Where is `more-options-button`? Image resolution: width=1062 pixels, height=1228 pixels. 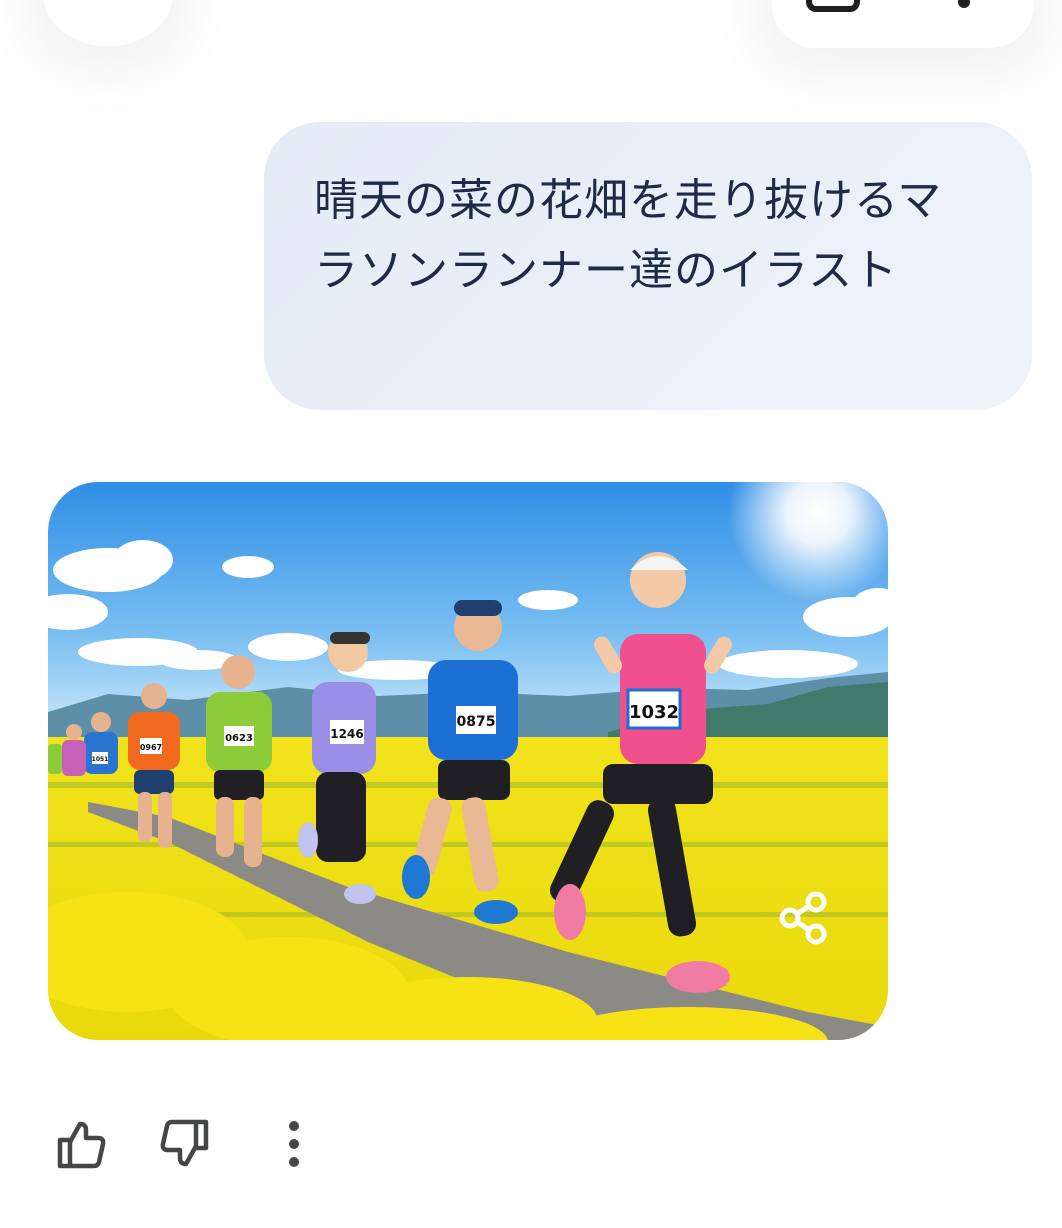 more-options-button is located at coordinates (294, 1144).